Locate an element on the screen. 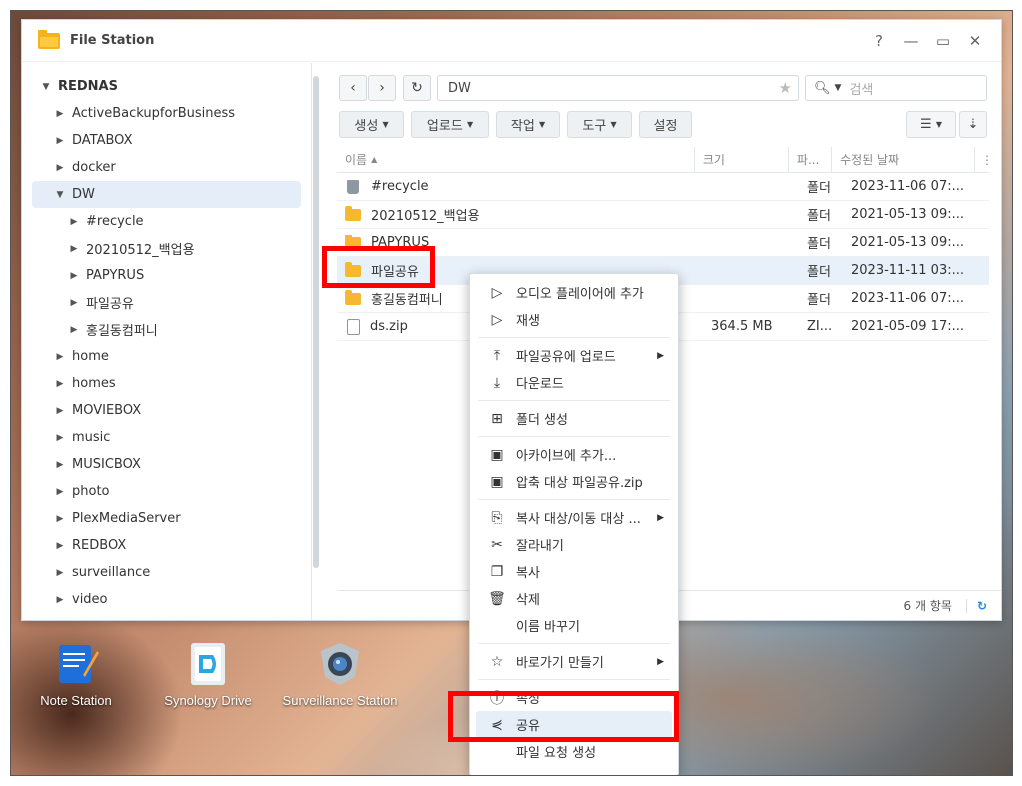  header-name: 이름 ▲ is located at coordinates (516, 159).